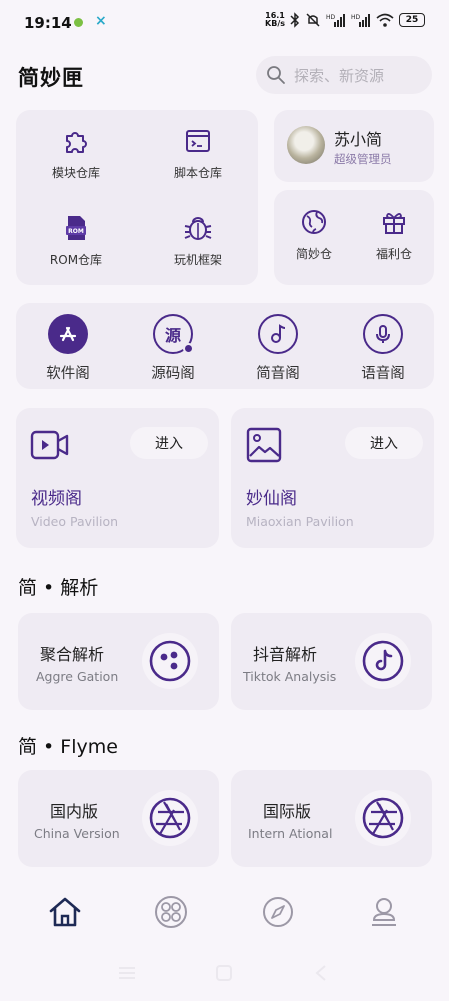 This screenshot has width=449, height=1001. I want to click on nav-home, so click(65, 912).